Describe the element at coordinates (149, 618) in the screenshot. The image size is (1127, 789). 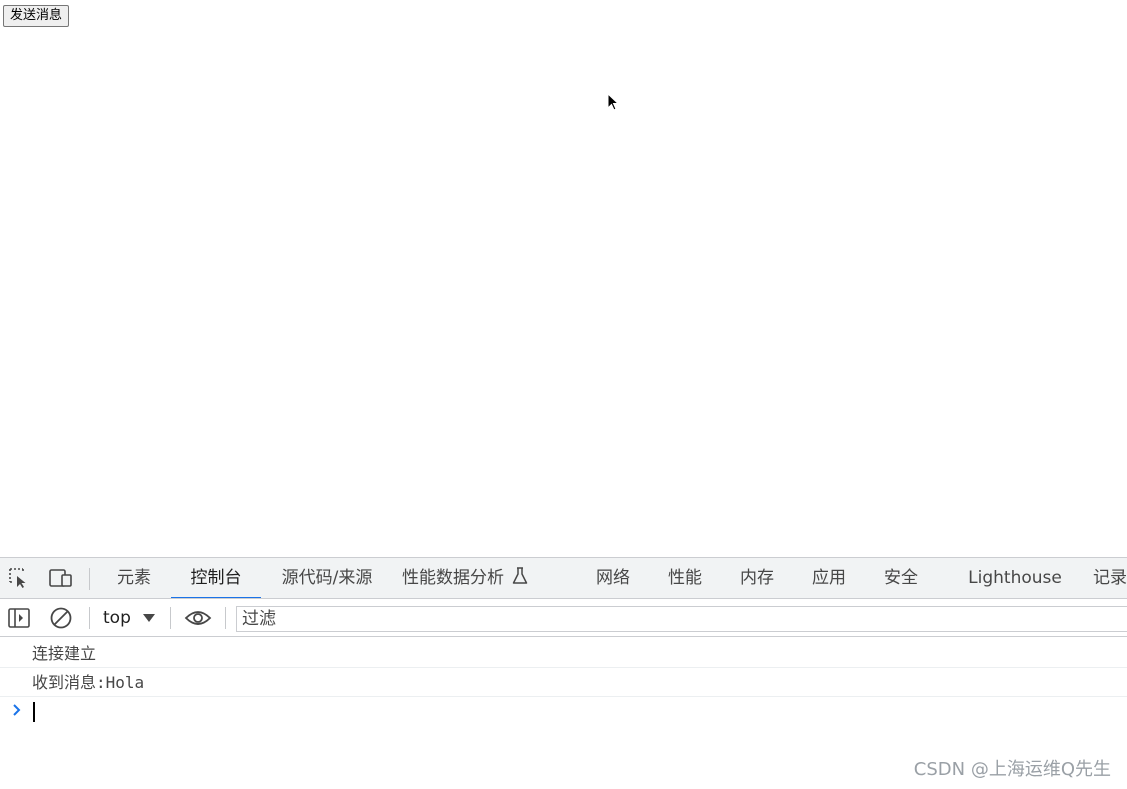
I see `chevron-down-icon` at that location.